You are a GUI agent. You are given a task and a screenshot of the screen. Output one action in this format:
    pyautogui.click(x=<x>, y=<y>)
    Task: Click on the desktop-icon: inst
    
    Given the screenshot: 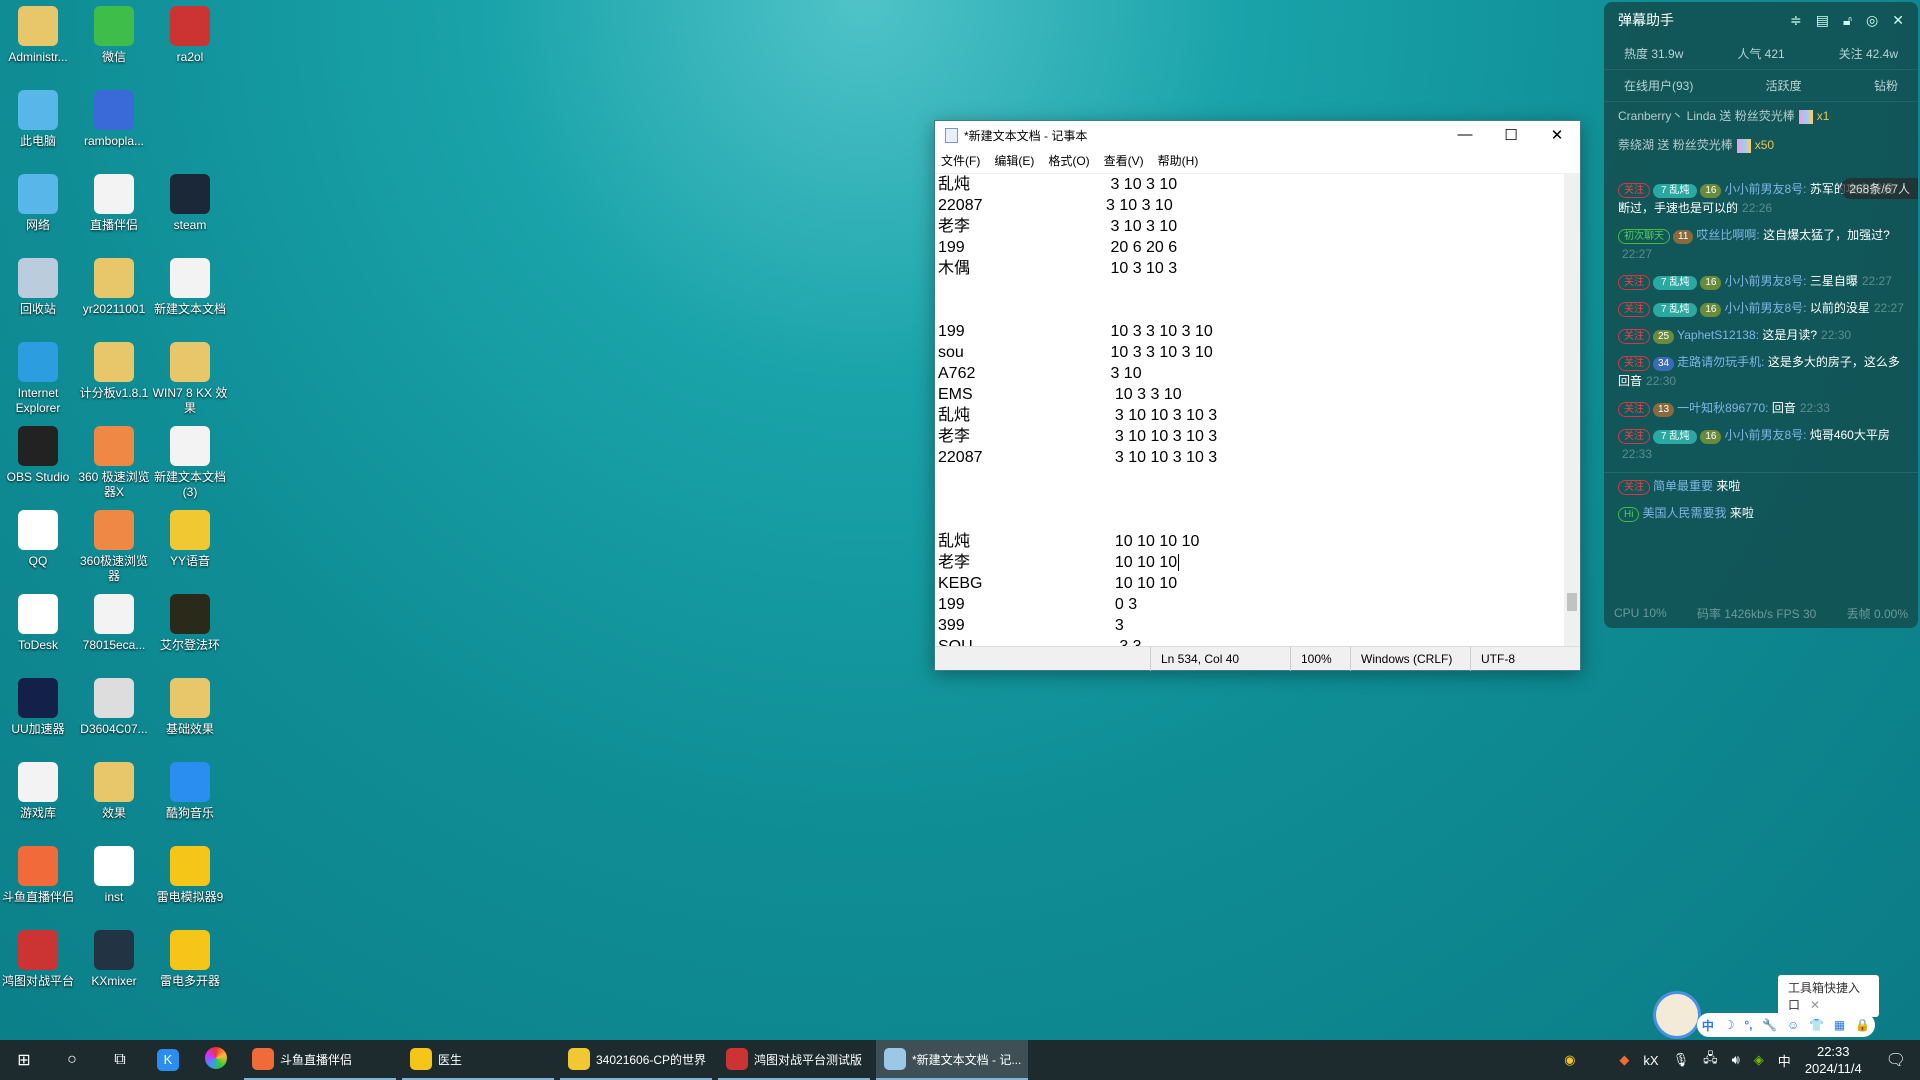 What is the action you would take?
    pyautogui.click(x=114, y=875)
    